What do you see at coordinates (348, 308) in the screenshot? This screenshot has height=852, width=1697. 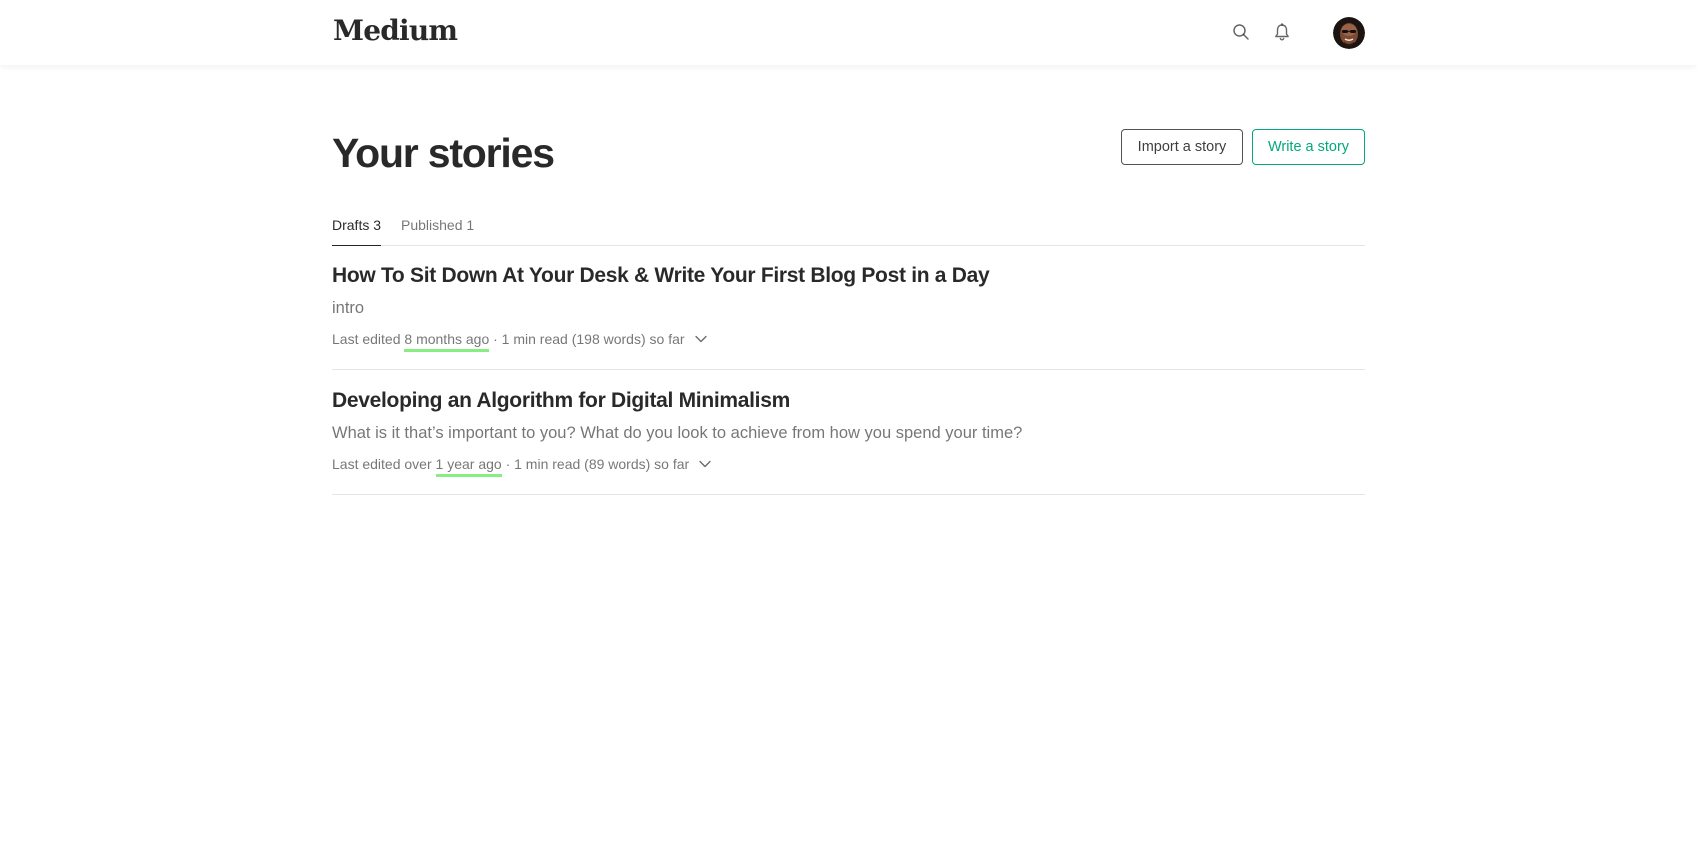 I see `story-subtitle: intro` at bounding box center [348, 308].